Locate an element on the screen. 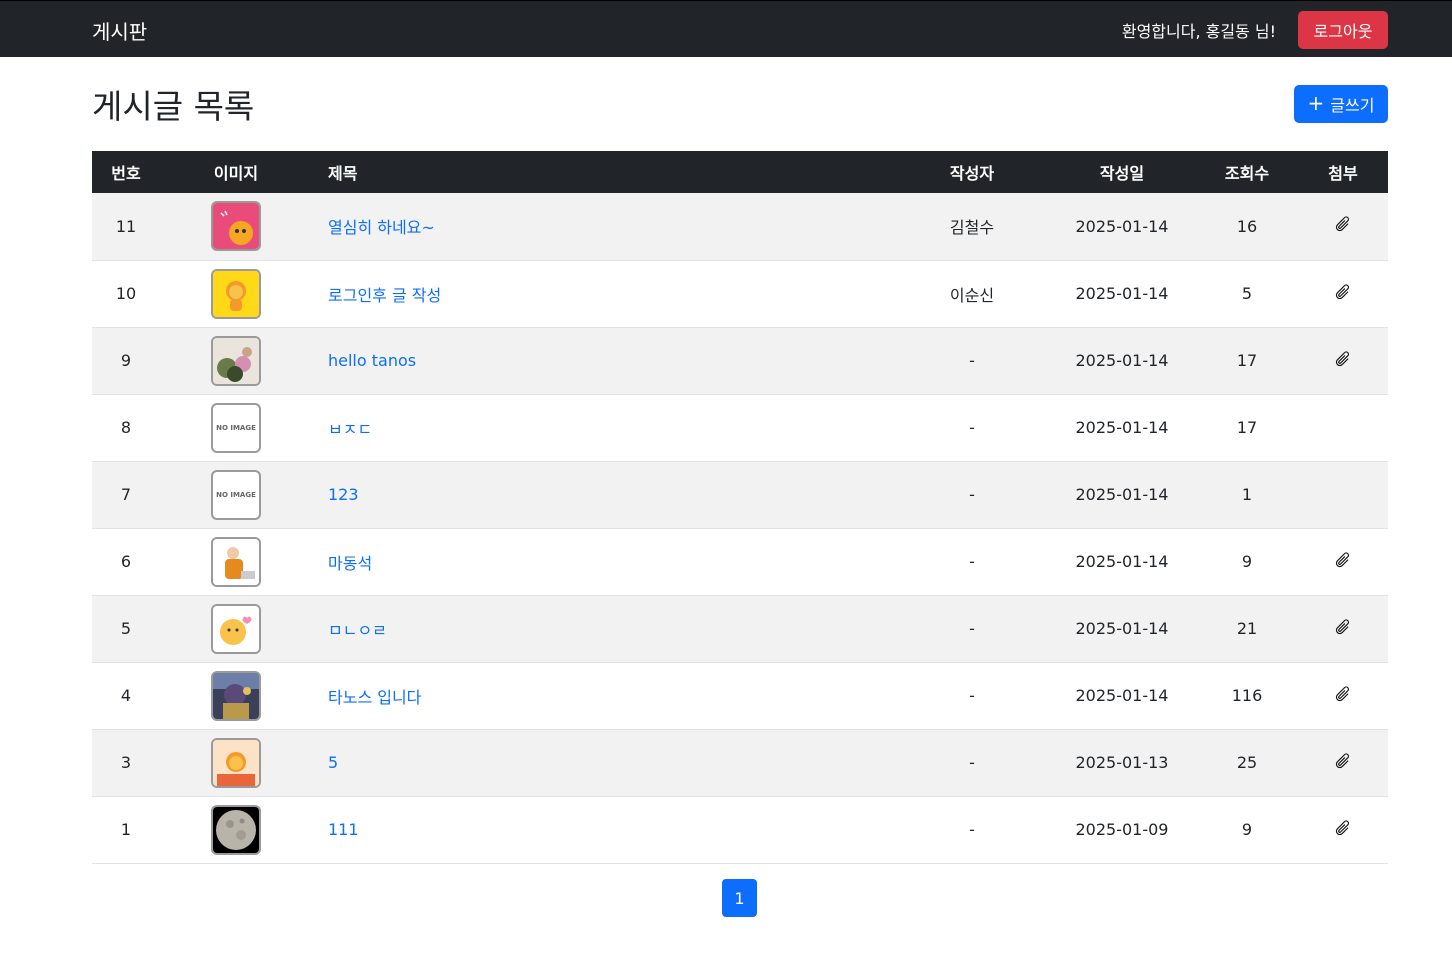 The height and width of the screenshot is (978, 1452). post-title-link: 타노스 입니다 is located at coordinates (374, 697).